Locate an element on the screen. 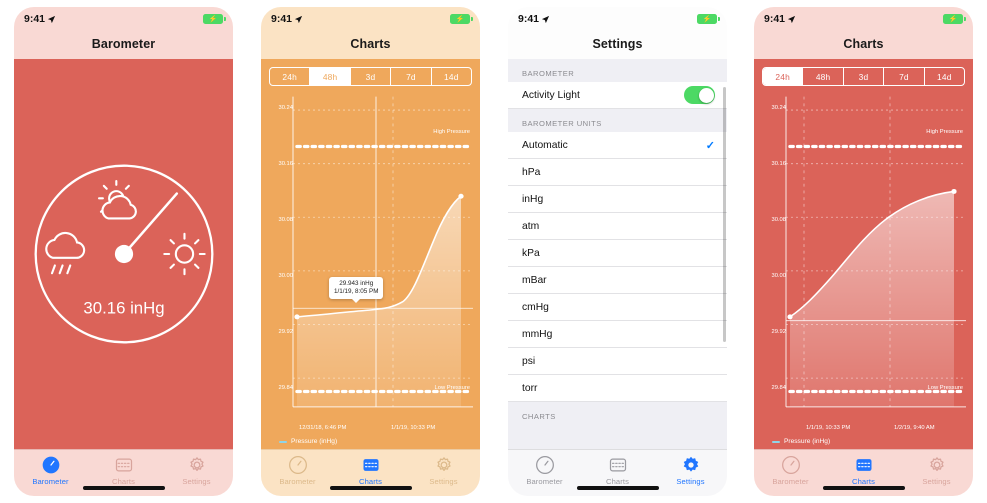 The width and height of the screenshot is (987, 503). low-pressure-label: Low Pressure is located at coordinates (452, 388).